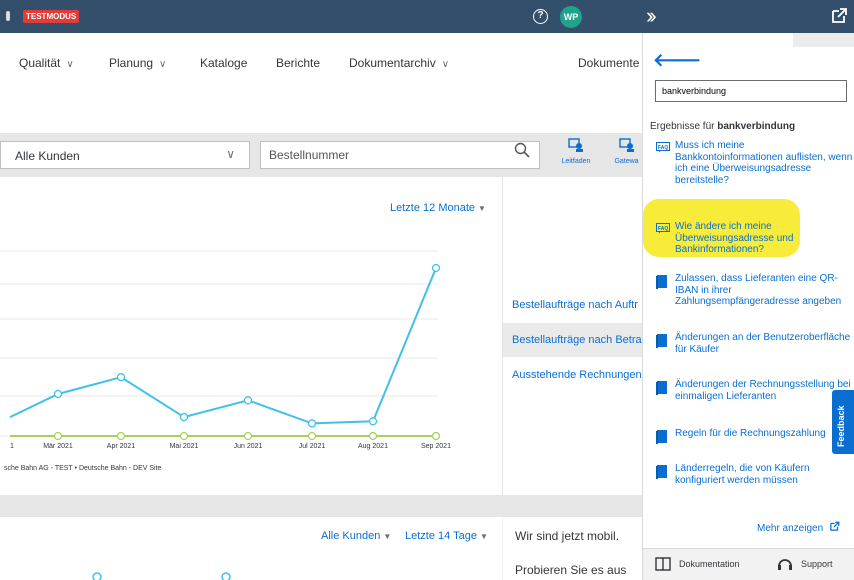 The image size is (854, 580). I want to click on report-link-pending-invoices: Ausstehende Rechnungen, so click(577, 375).